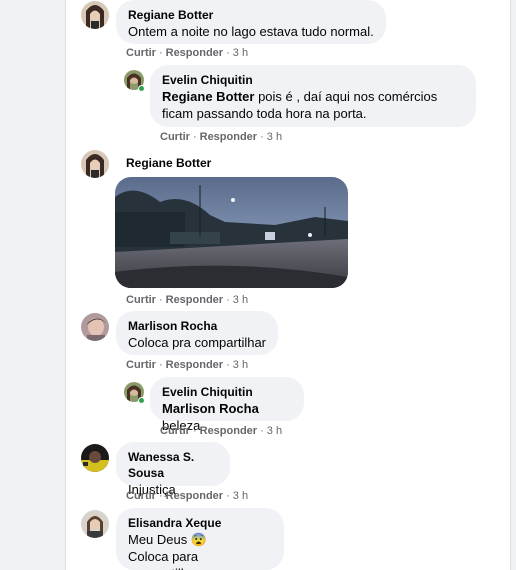  Describe the element at coordinates (208, 96) in the screenshot. I see `mention-link: Regiane Botter` at that location.